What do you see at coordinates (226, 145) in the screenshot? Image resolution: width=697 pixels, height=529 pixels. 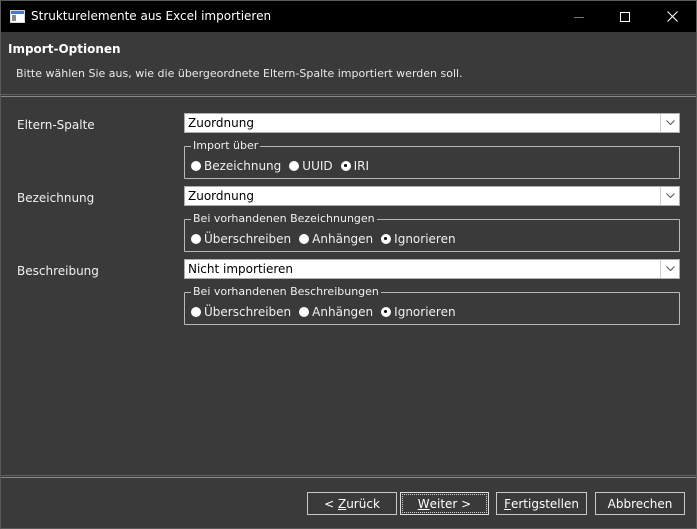 I see `import-via-legend: Import über` at bounding box center [226, 145].